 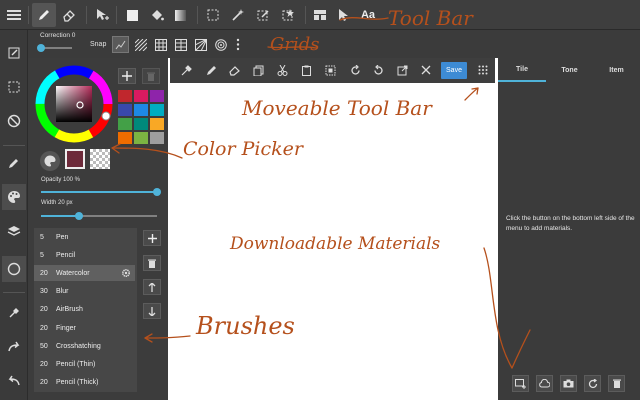 What do you see at coordinates (616, 383) in the screenshot?
I see `delete-material-icon` at bounding box center [616, 383].